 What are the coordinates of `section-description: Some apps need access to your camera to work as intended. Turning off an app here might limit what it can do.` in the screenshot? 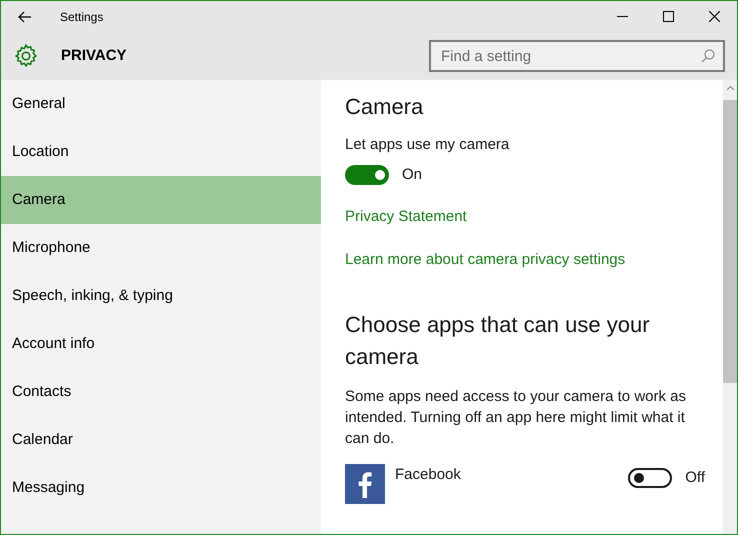 It's located at (516, 418).